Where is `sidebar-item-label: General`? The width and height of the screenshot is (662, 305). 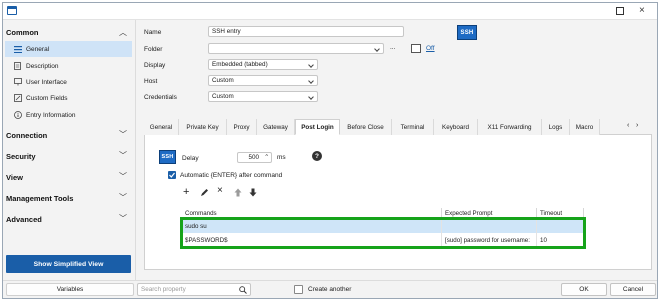 sidebar-item-label: General is located at coordinates (38, 49).